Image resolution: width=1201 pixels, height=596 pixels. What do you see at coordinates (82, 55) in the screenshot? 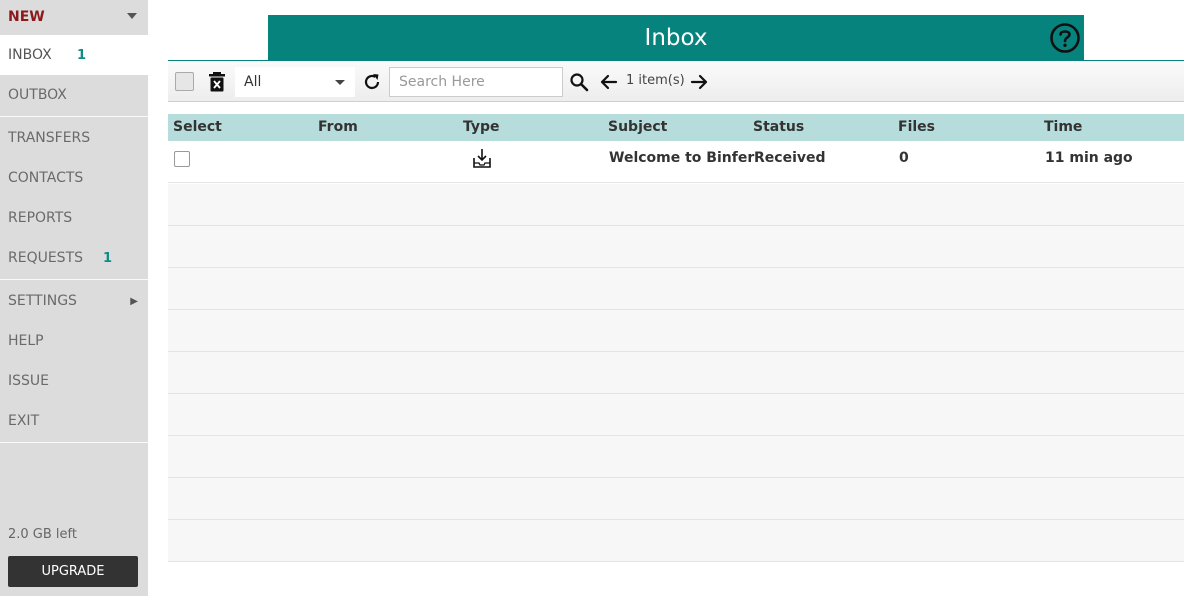
I see `inbox-count-badge: 1` at bounding box center [82, 55].